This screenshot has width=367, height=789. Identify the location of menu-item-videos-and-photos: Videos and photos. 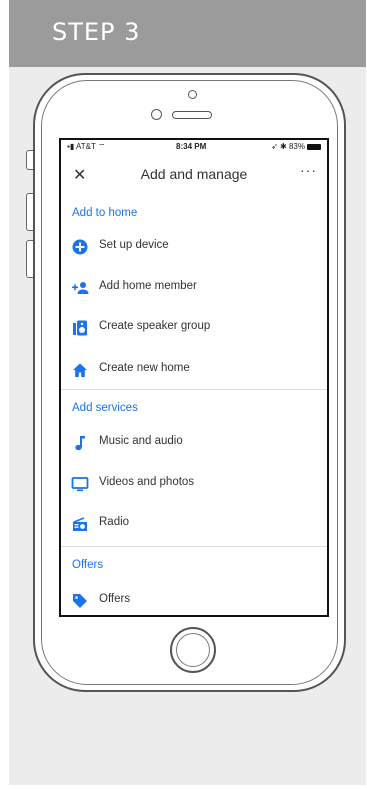
(194, 484).